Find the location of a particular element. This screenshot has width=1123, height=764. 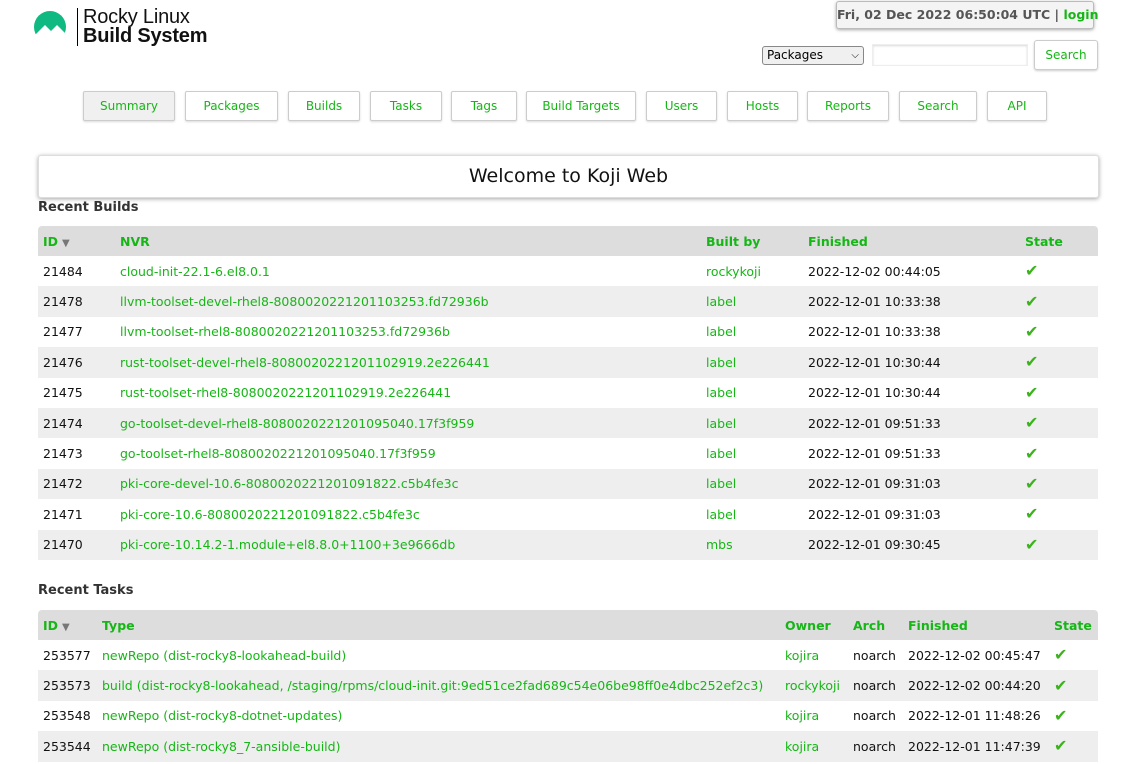

tab-packages: Packages is located at coordinates (231, 106).